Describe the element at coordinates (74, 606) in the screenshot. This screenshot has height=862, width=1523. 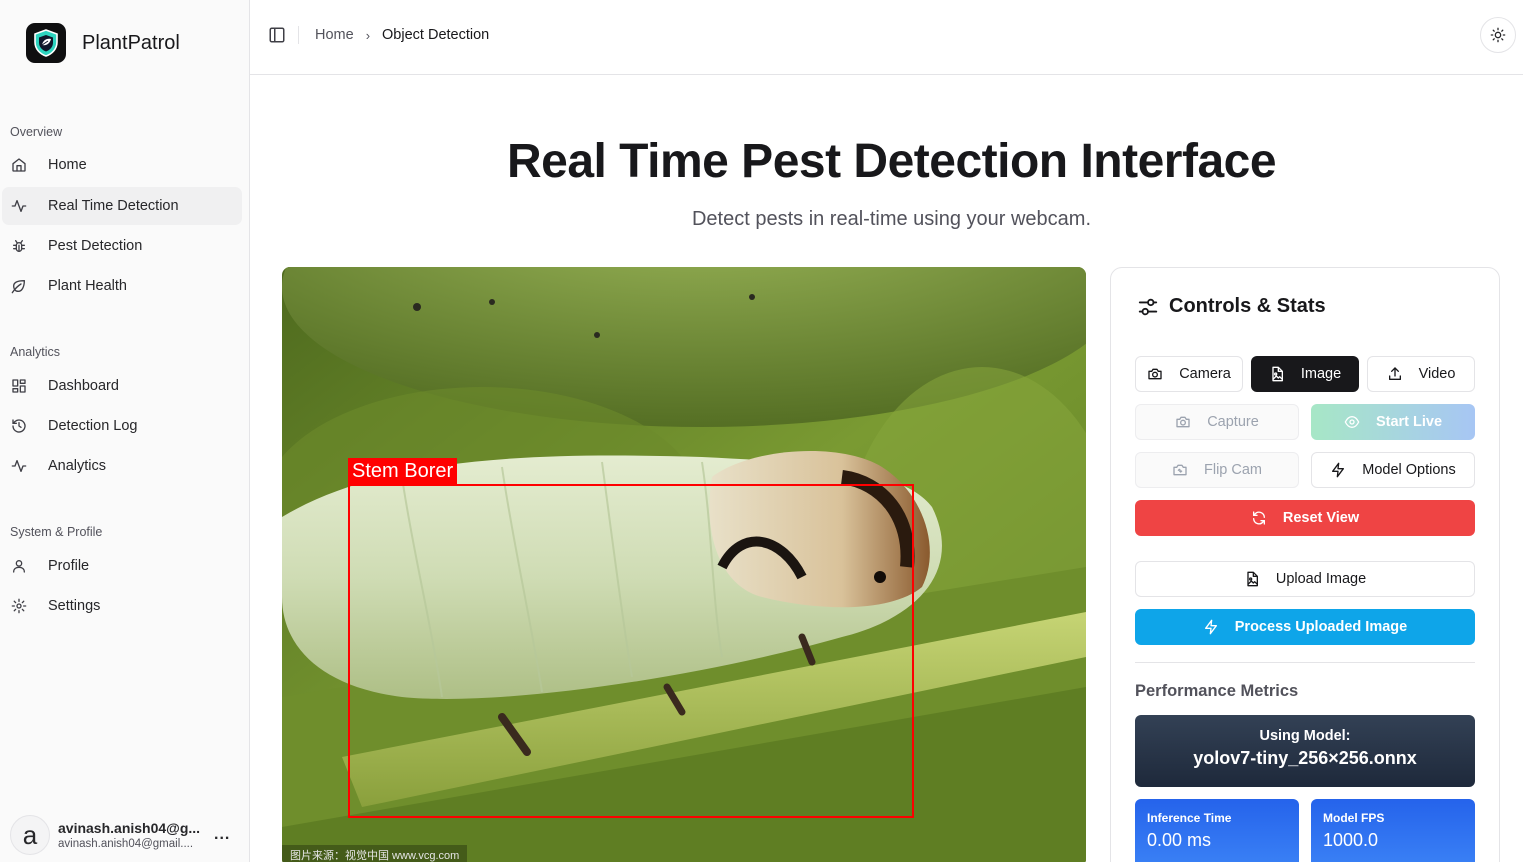
I see `sidebar-item-label: Settings` at that location.